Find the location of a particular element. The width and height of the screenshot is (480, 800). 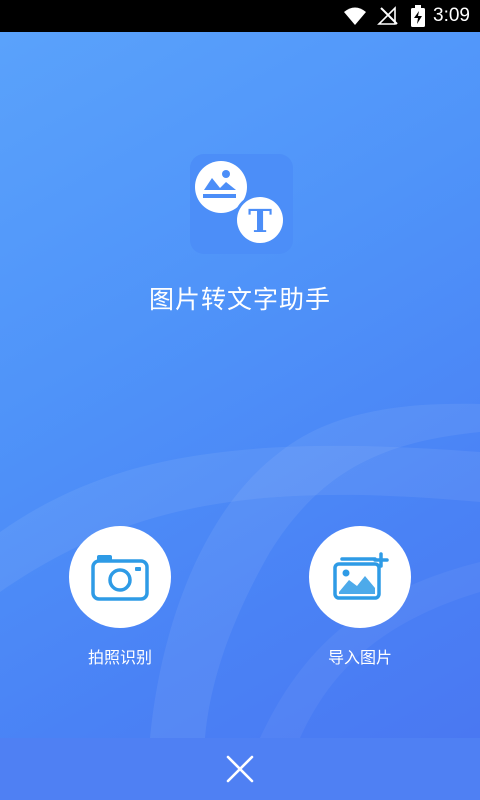

import-image-action: 导入图片 is located at coordinates (360, 597).